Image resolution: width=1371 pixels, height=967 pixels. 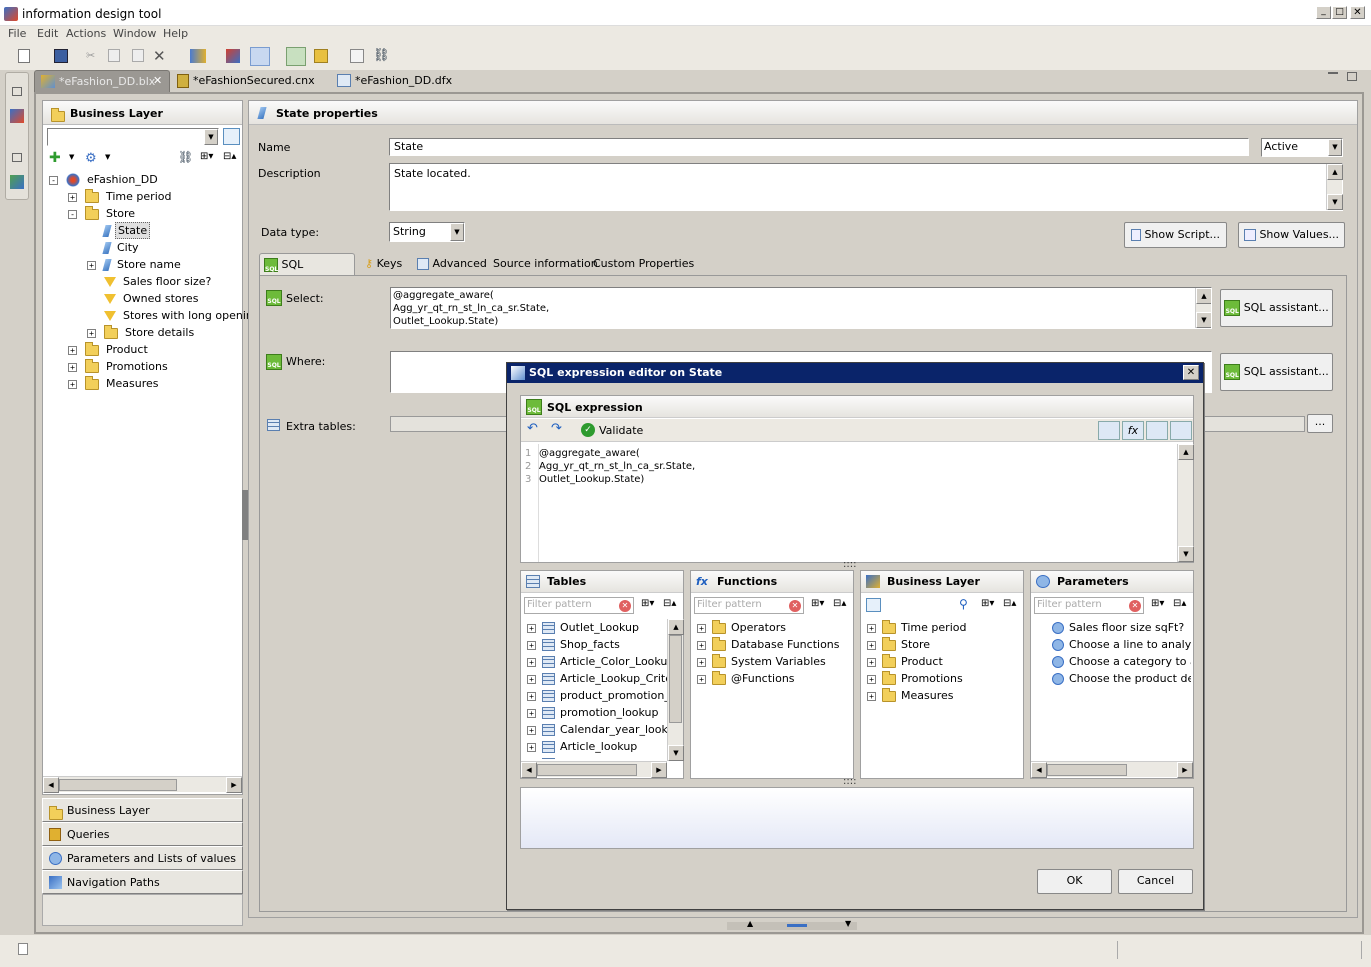 What do you see at coordinates (145, 213) in the screenshot?
I see `tree-node: - Store` at bounding box center [145, 213].